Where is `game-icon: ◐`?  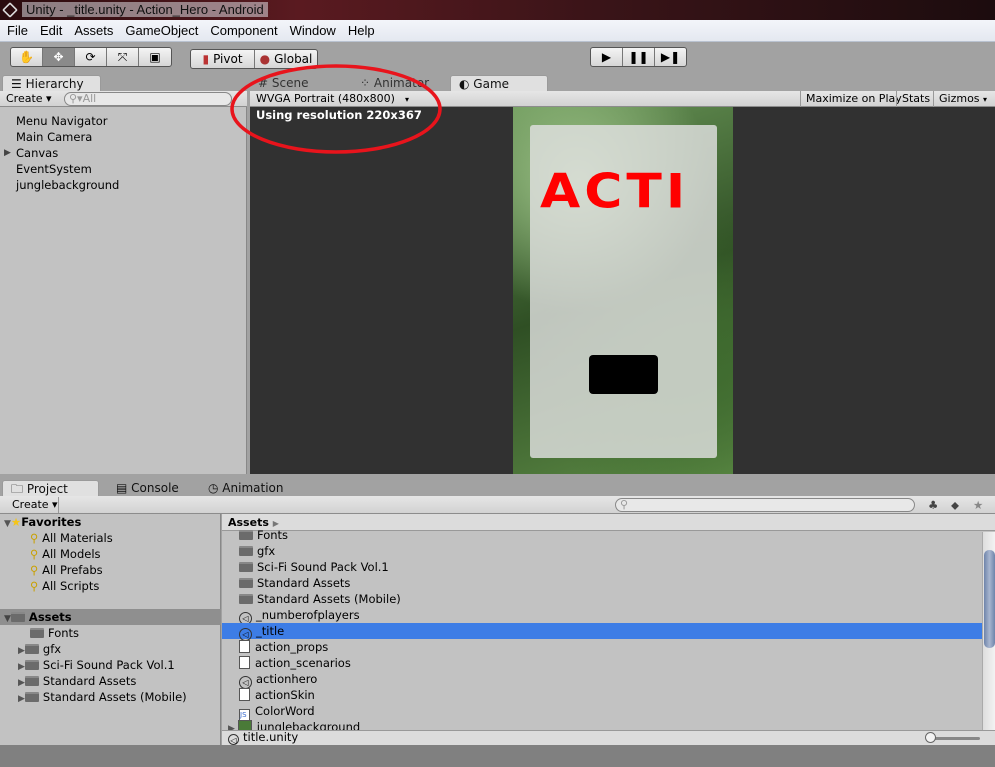 game-icon: ◐ is located at coordinates (466, 84).